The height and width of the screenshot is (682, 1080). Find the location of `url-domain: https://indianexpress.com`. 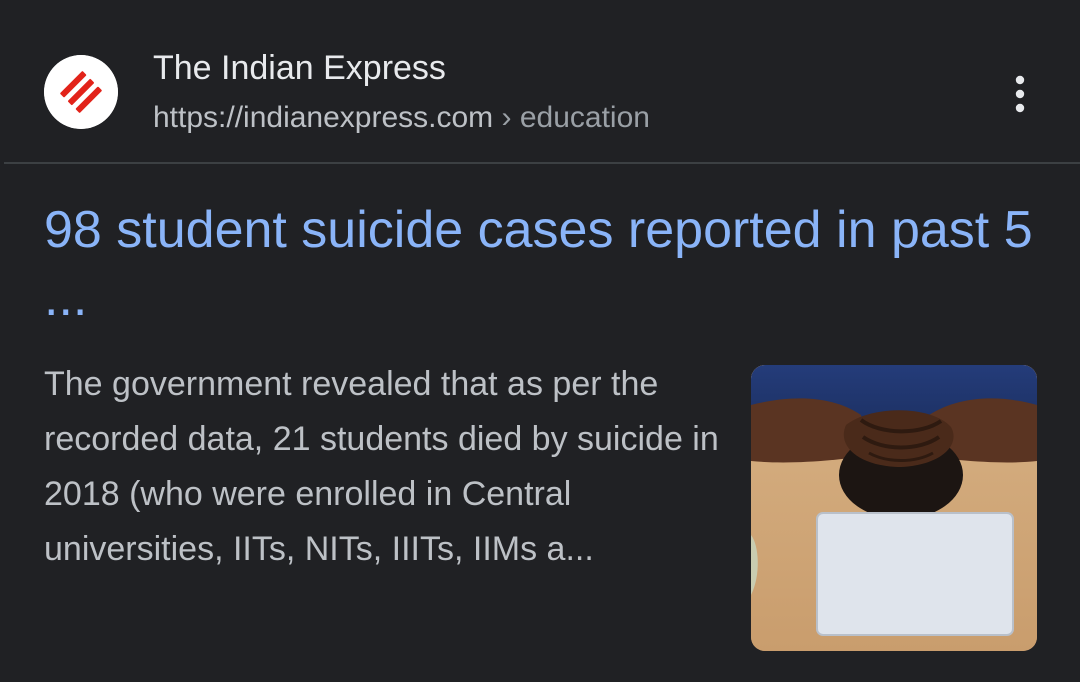

url-domain: https://indianexpress.com is located at coordinates (323, 117).